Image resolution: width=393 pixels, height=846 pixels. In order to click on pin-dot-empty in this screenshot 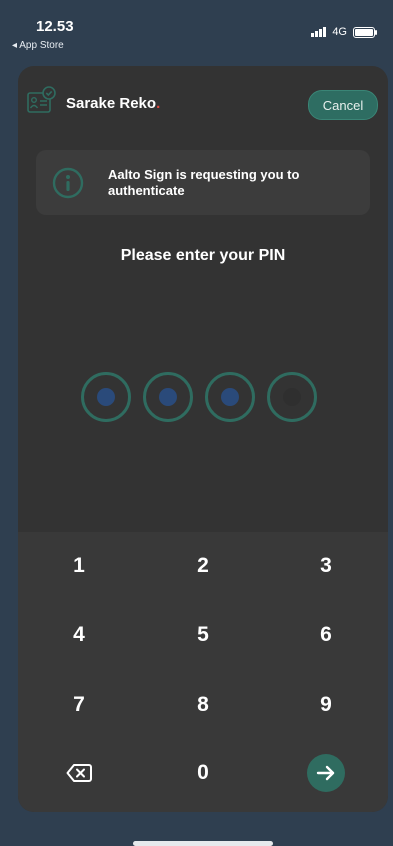, I will do `click(292, 397)`.